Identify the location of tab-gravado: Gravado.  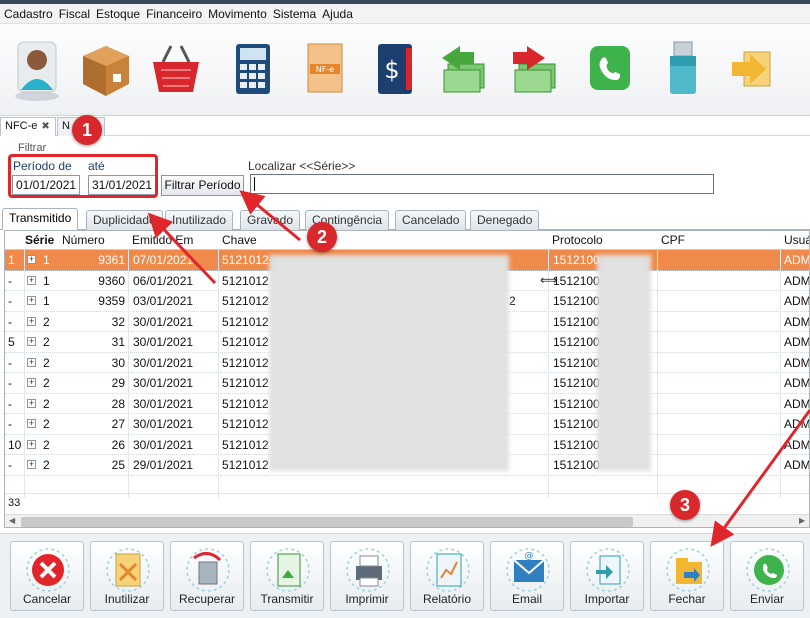
(270, 220).